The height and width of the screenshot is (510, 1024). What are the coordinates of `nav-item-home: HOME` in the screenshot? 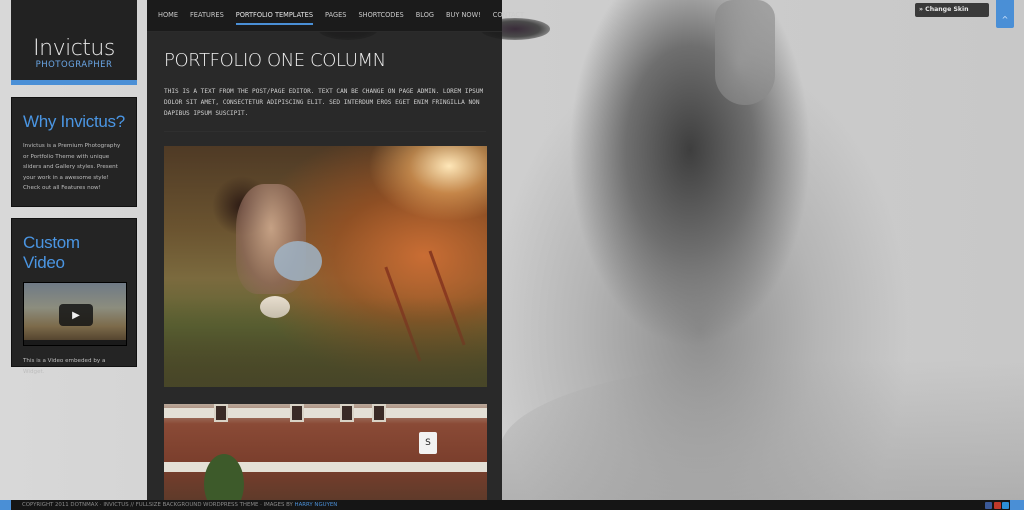 It's located at (168, 16).